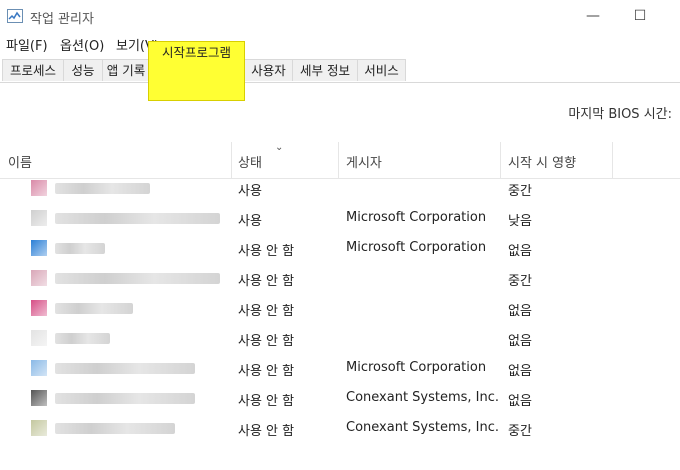 The width and height of the screenshot is (680, 470). I want to click on title-bar: 작업 관리자 — ☐, so click(340, 16).